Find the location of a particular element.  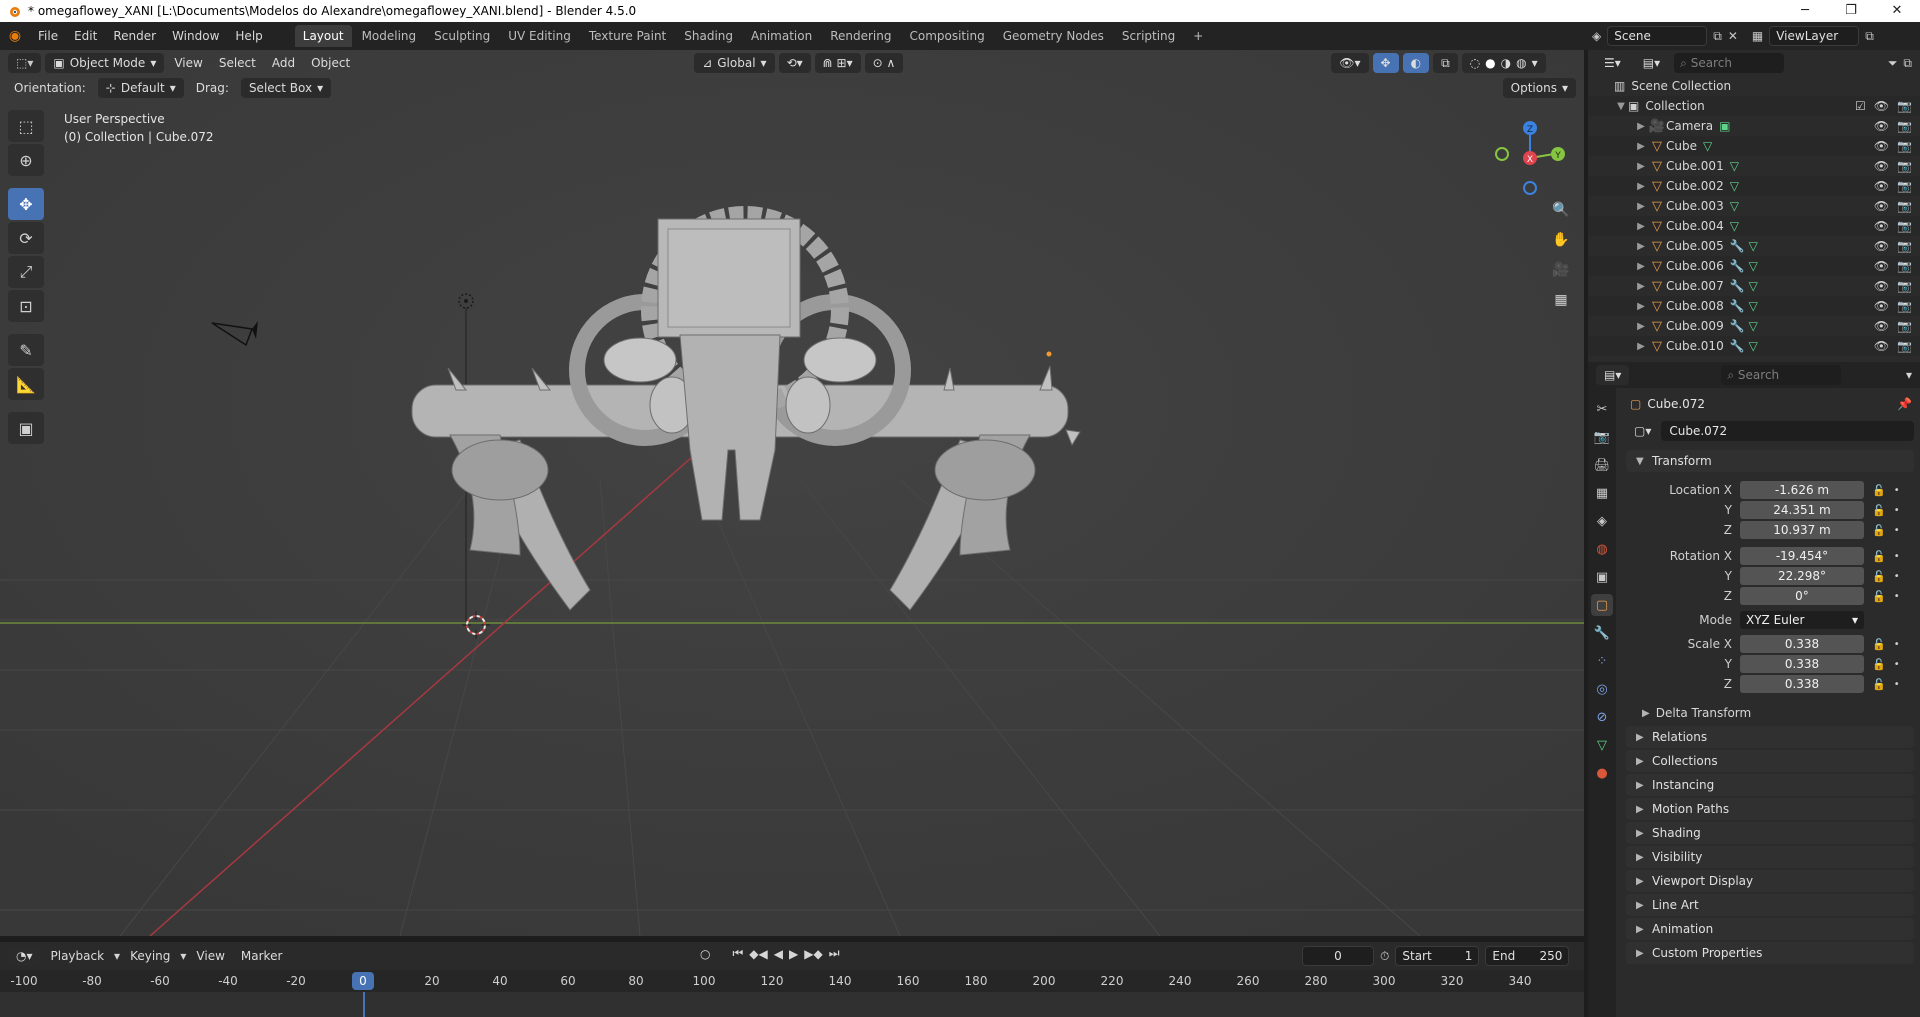

outliner-row-cube-010: ▶ ▽ Cube.010 🔧 ▽ 👁 📷 is located at coordinates (1754, 346).